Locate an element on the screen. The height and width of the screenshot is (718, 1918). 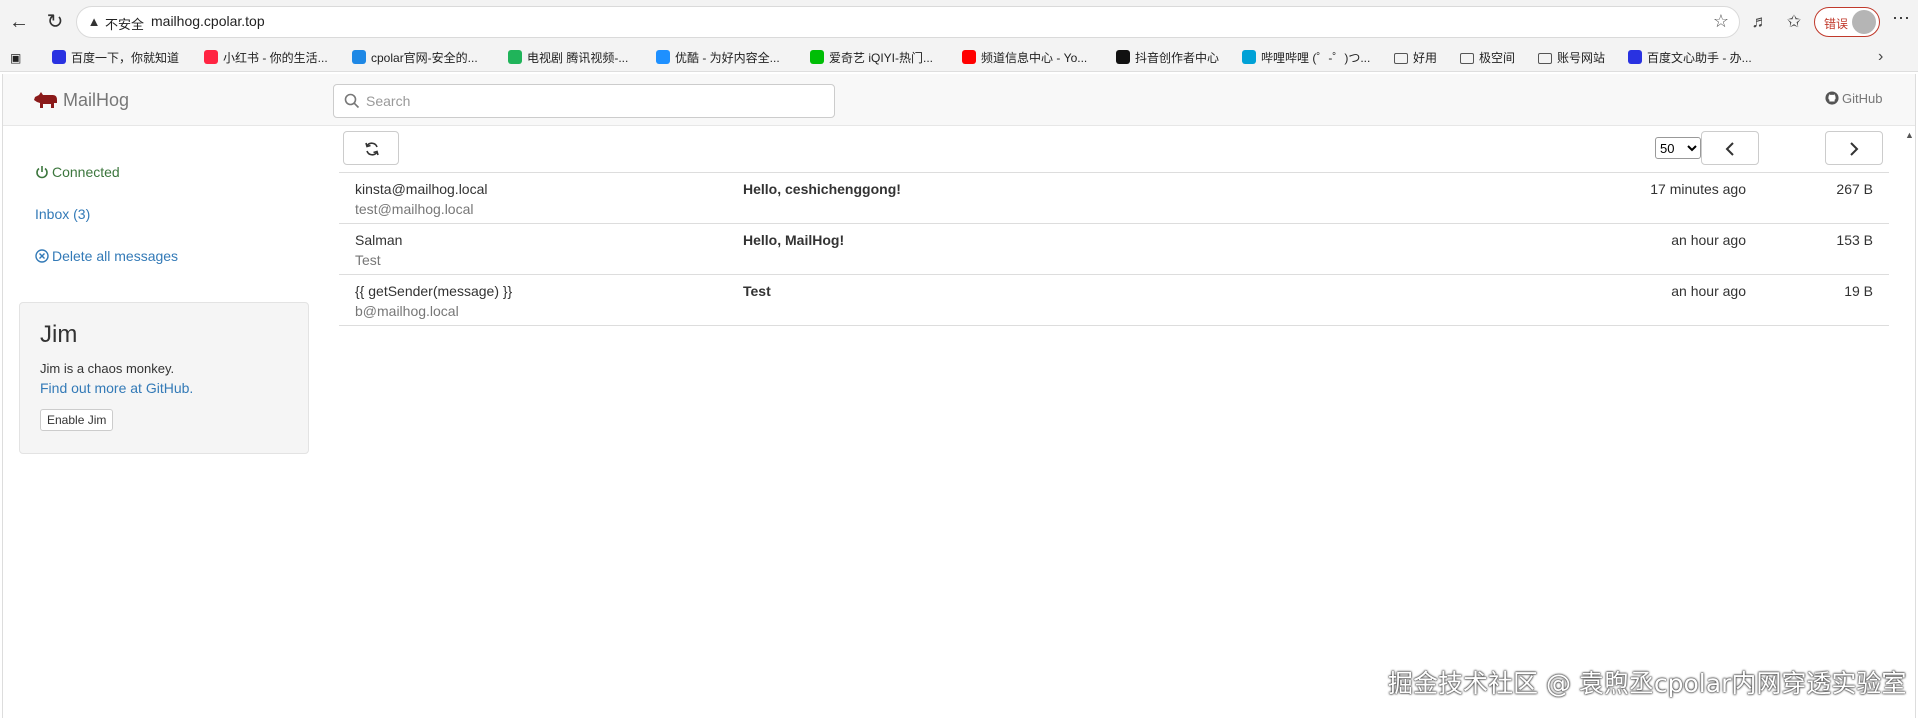
refresh-icon is located at coordinates (372, 149).